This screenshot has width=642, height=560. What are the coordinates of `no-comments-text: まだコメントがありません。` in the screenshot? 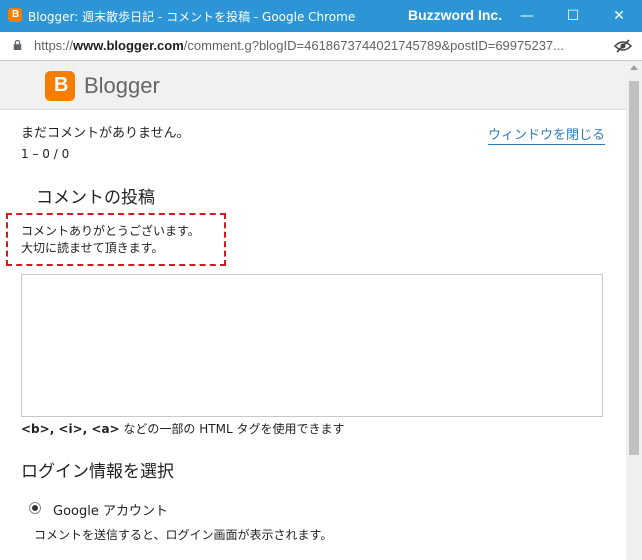 It's located at (105, 133).